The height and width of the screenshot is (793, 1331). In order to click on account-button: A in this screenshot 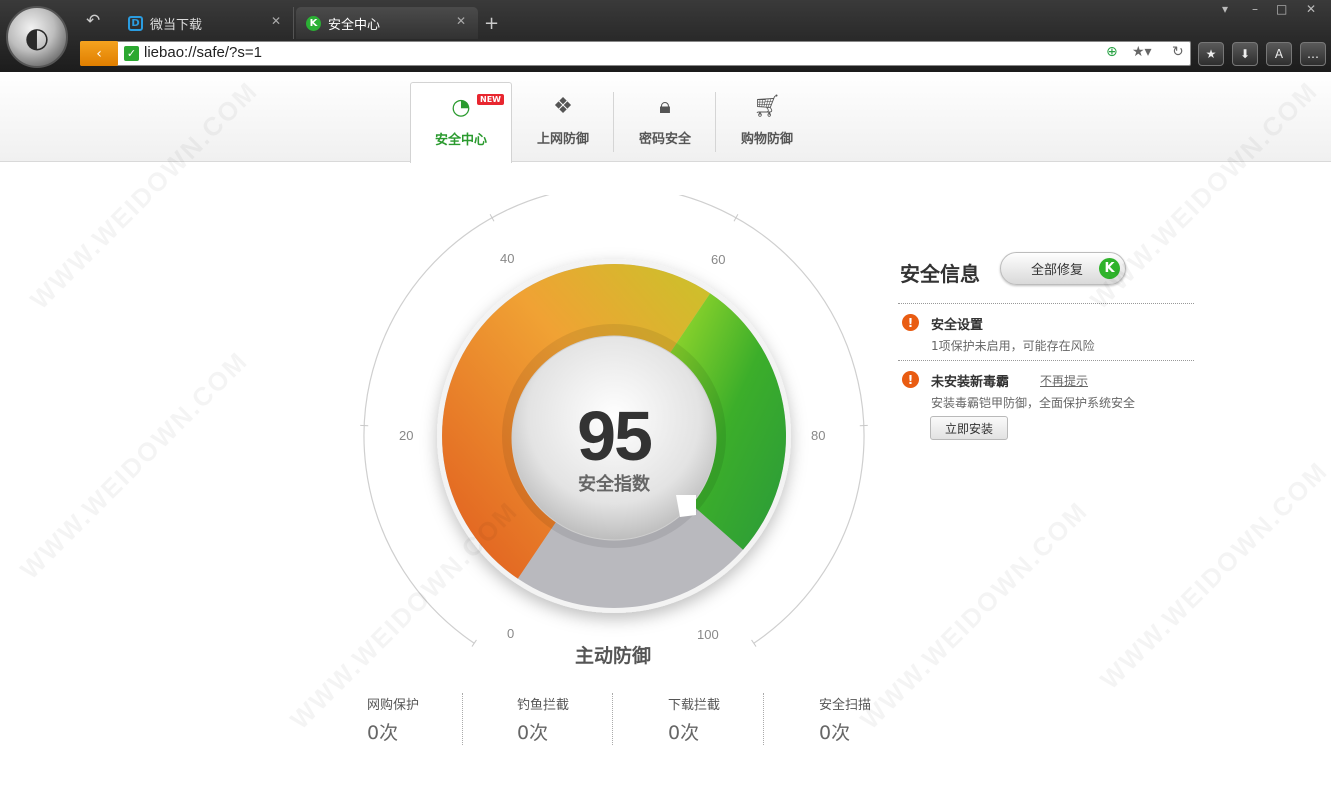, I will do `click(1279, 54)`.